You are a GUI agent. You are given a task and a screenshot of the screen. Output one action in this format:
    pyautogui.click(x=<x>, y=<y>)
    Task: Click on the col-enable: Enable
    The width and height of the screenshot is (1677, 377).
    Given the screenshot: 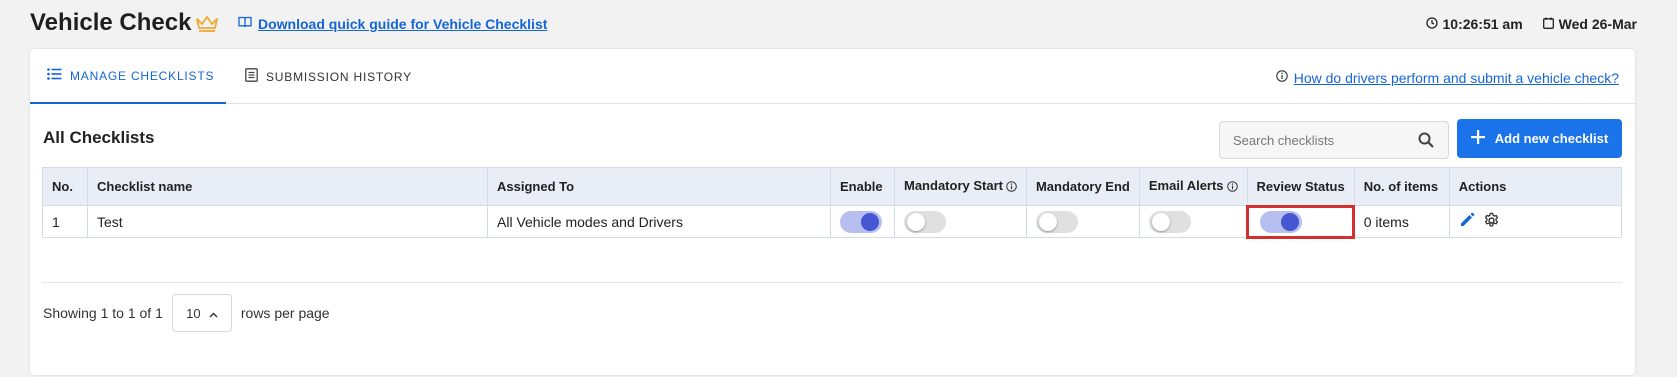 What is the action you would take?
    pyautogui.click(x=862, y=186)
    